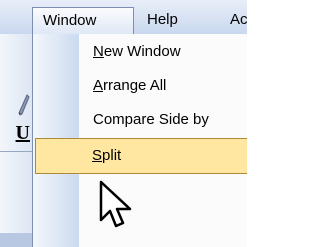 This screenshot has height=247, width=320. I want to click on menu-item-label: Compare Side by, so click(151, 119).